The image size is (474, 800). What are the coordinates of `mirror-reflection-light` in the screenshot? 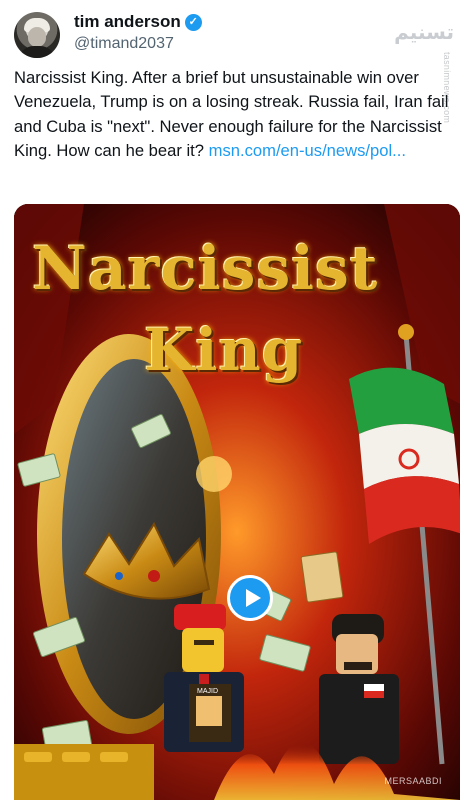 It's located at (214, 474).